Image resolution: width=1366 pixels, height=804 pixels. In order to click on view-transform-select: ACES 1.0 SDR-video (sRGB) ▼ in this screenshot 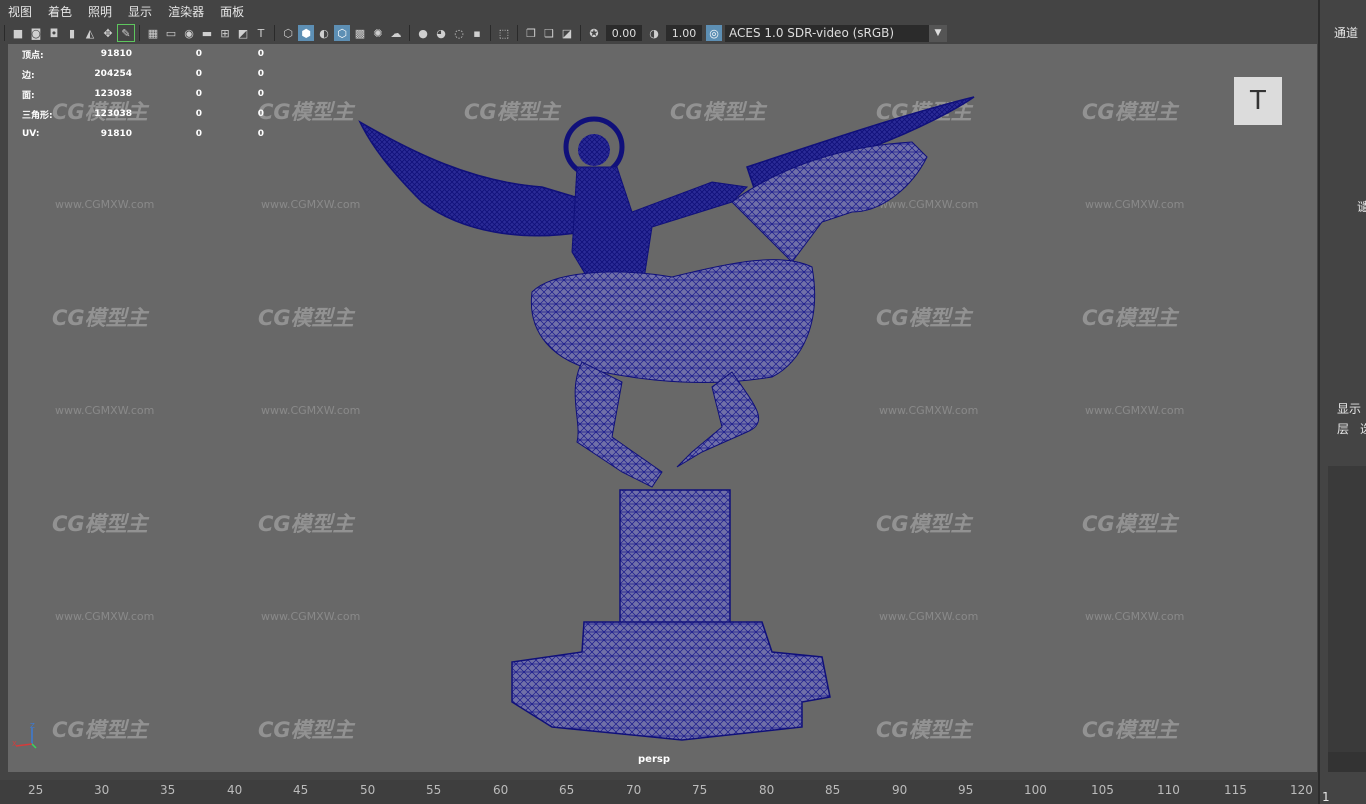, I will do `click(836, 33)`.